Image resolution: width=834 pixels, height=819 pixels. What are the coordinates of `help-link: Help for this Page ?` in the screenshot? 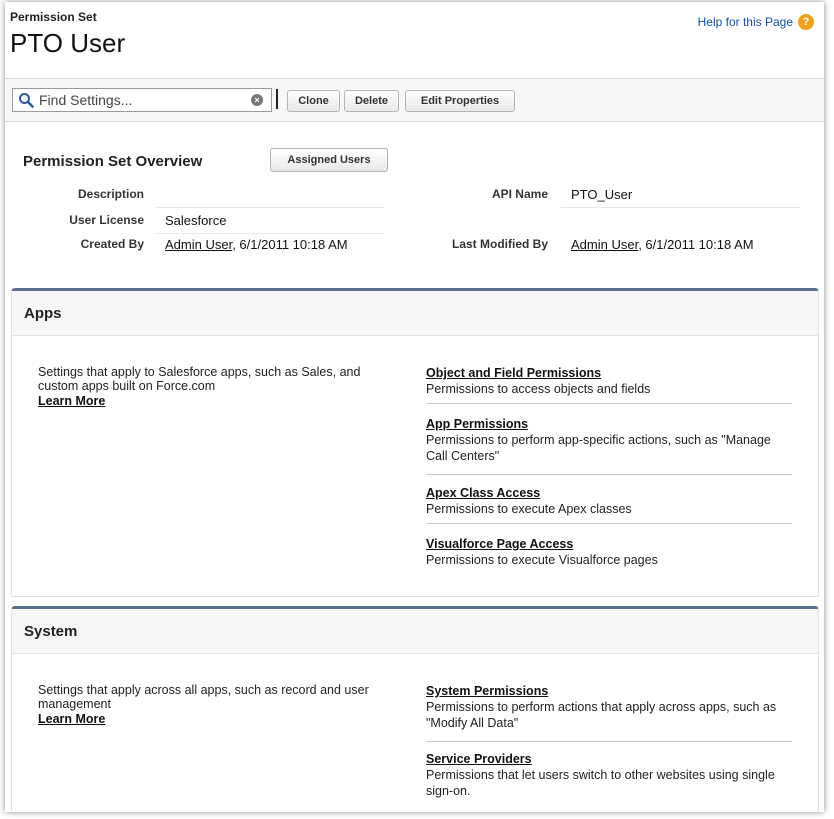 It's located at (756, 22).